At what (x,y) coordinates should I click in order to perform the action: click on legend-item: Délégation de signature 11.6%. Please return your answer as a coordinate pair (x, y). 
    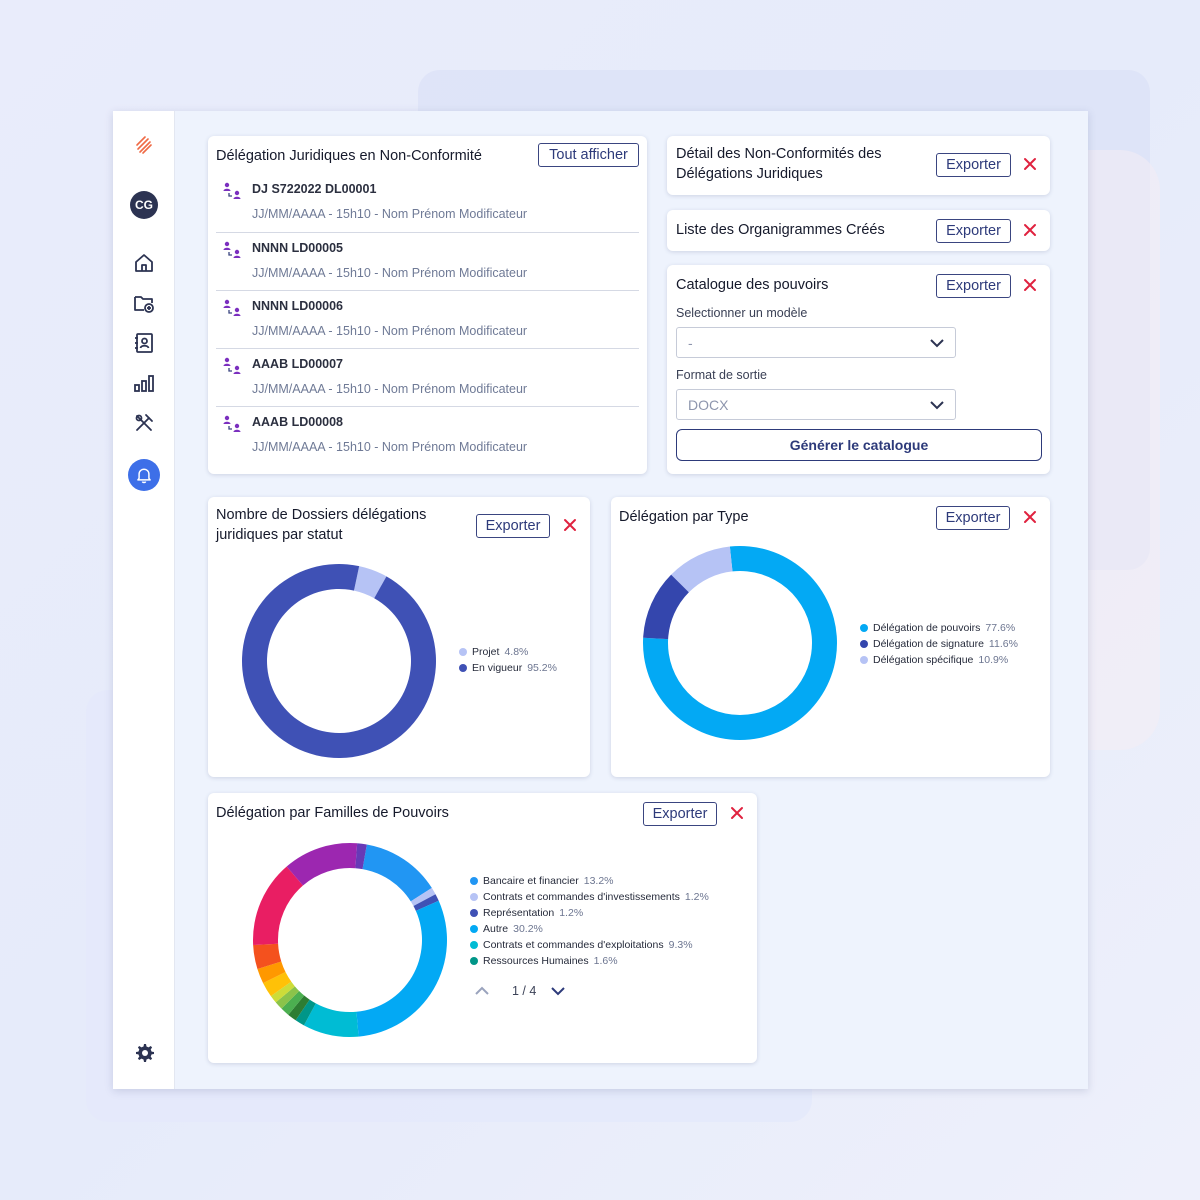
    Looking at the image, I should click on (939, 644).